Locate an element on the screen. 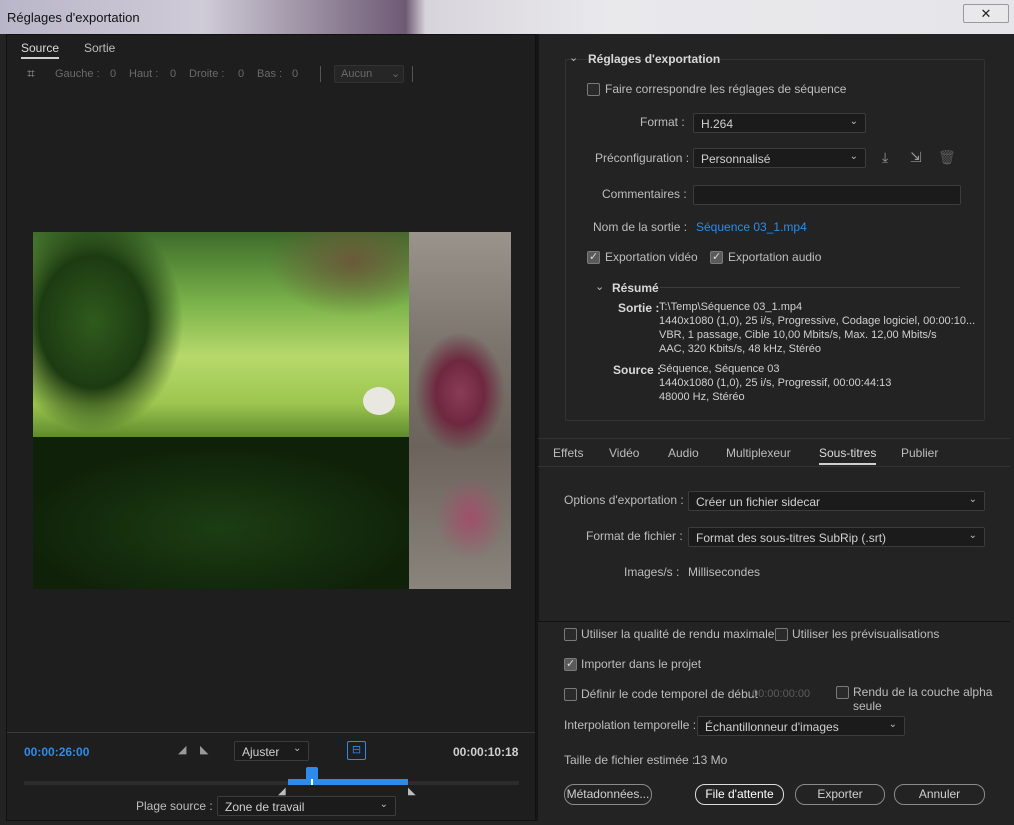  set-timecode-label: Définir le code temporel de début is located at coordinates (669, 694).